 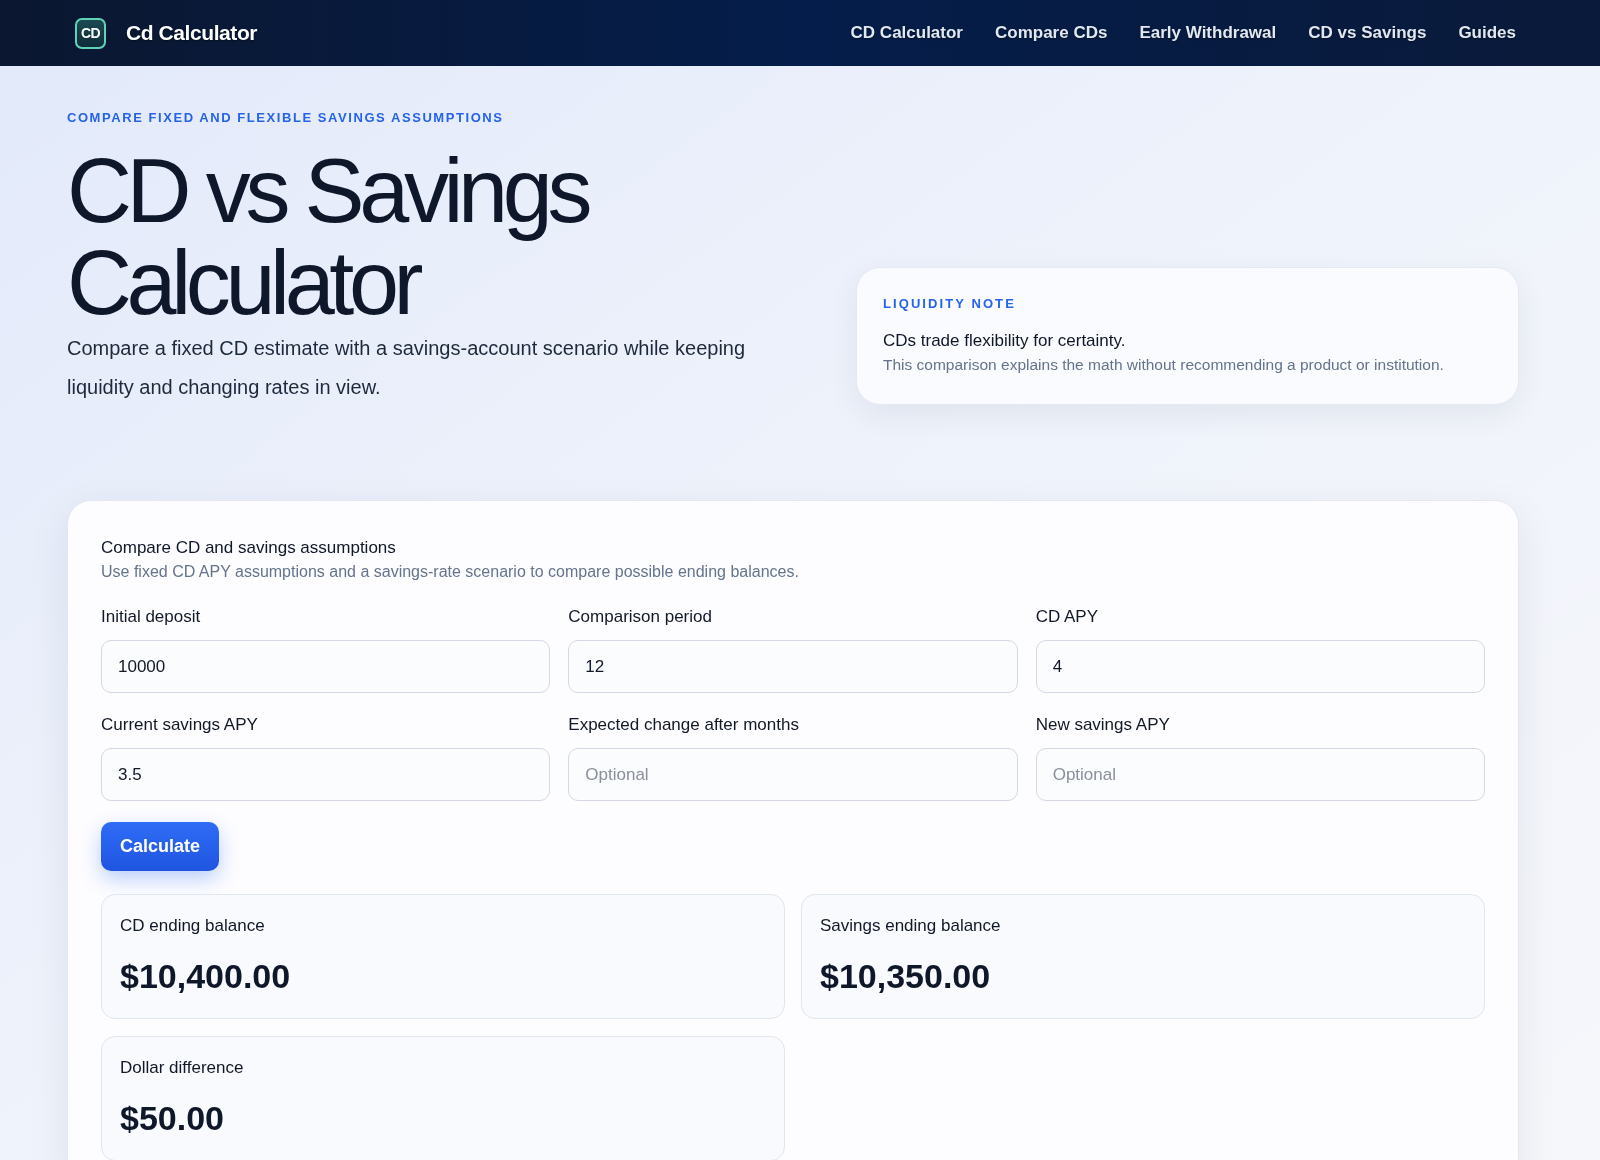 What do you see at coordinates (906, 33) in the screenshot?
I see `nav-link: CD Calculator` at bounding box center [906, 33].